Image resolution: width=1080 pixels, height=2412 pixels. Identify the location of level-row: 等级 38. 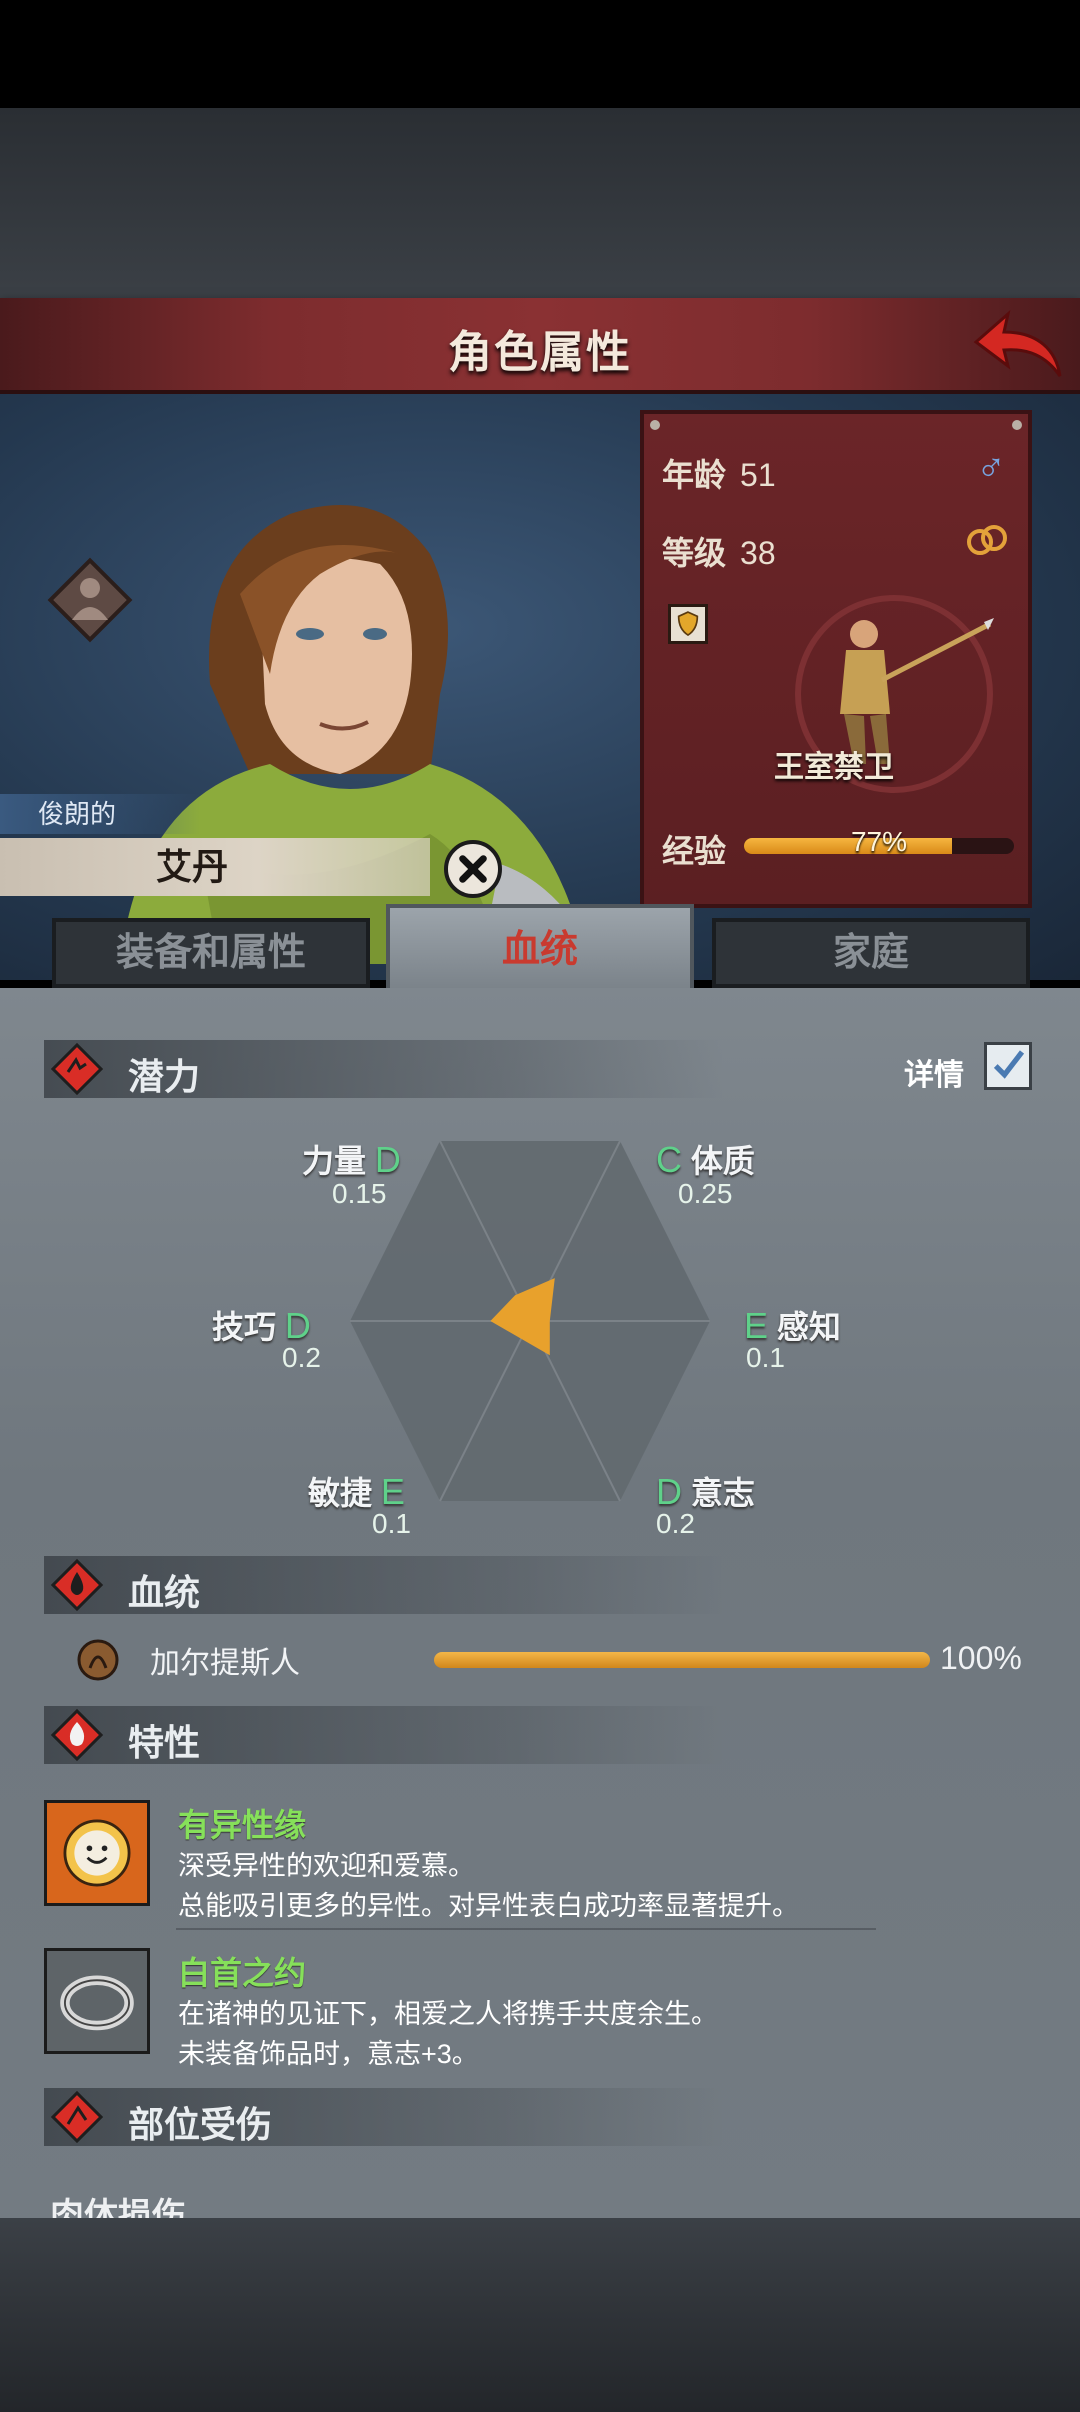
(719, 551).